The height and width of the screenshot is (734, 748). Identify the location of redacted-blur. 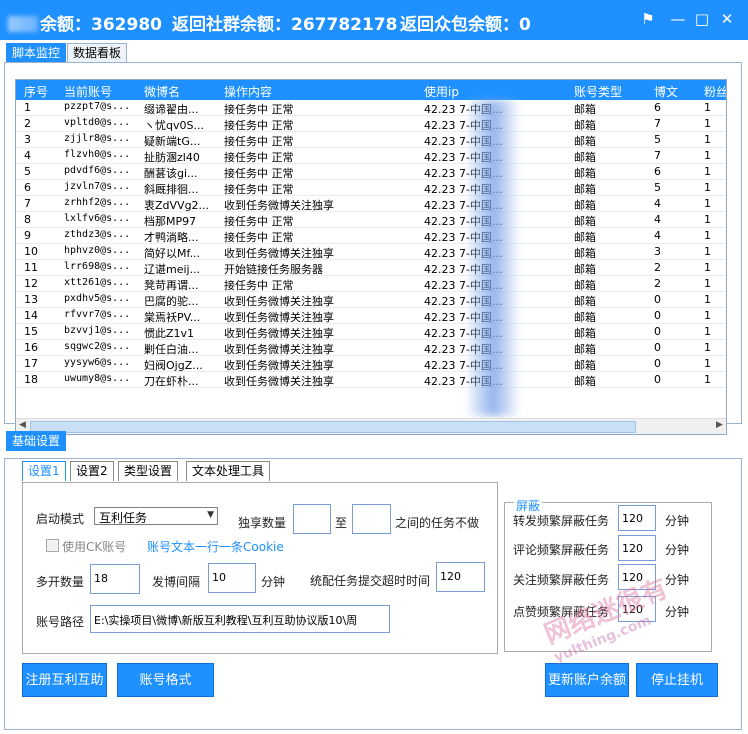
(23, 24).